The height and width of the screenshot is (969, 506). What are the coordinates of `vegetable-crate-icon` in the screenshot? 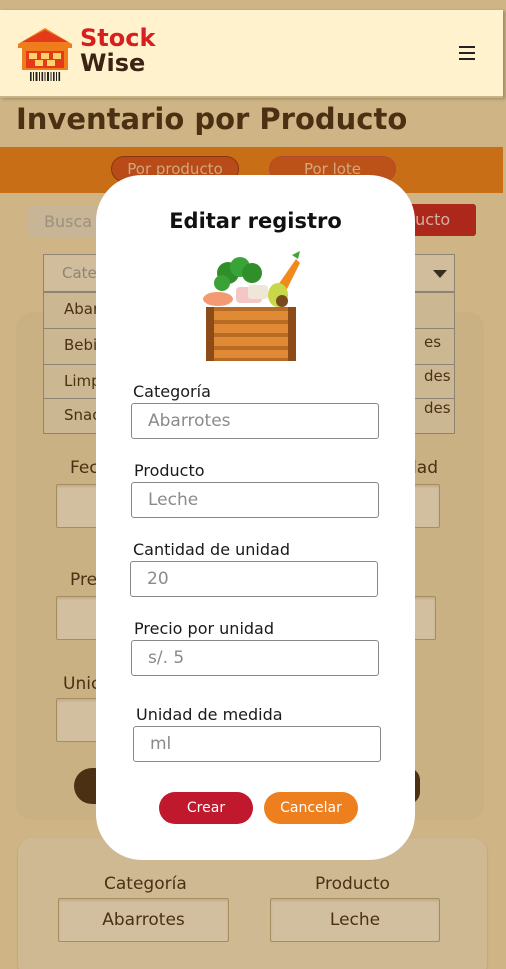 It's located at (251, 306).